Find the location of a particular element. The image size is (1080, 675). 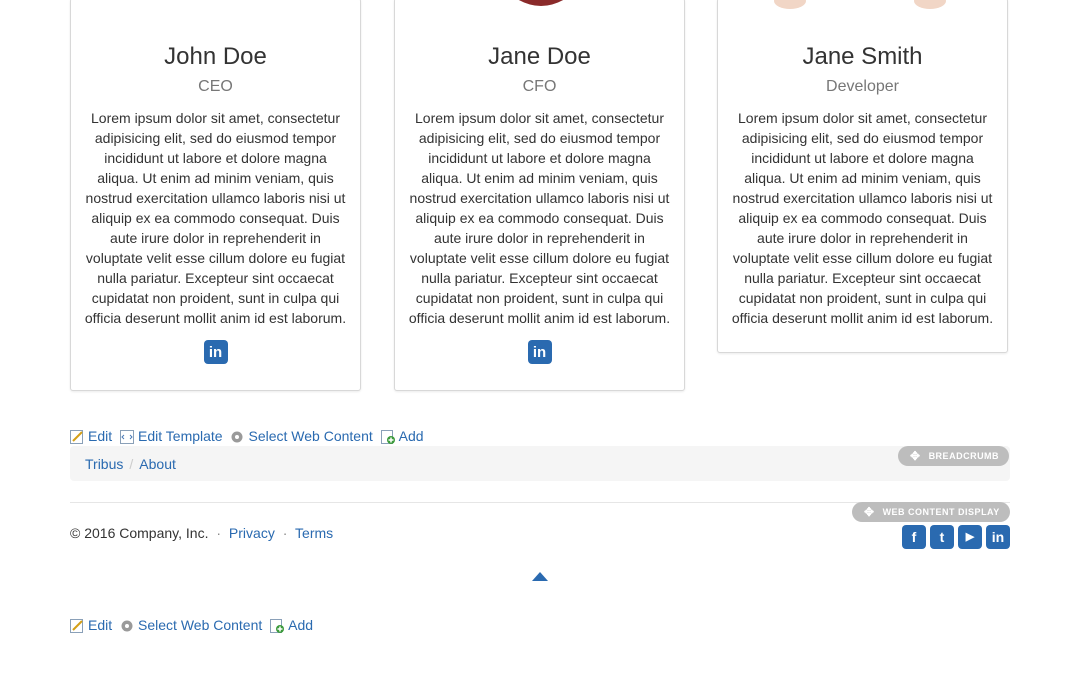

template-icon is located at coordinates (127, 437).